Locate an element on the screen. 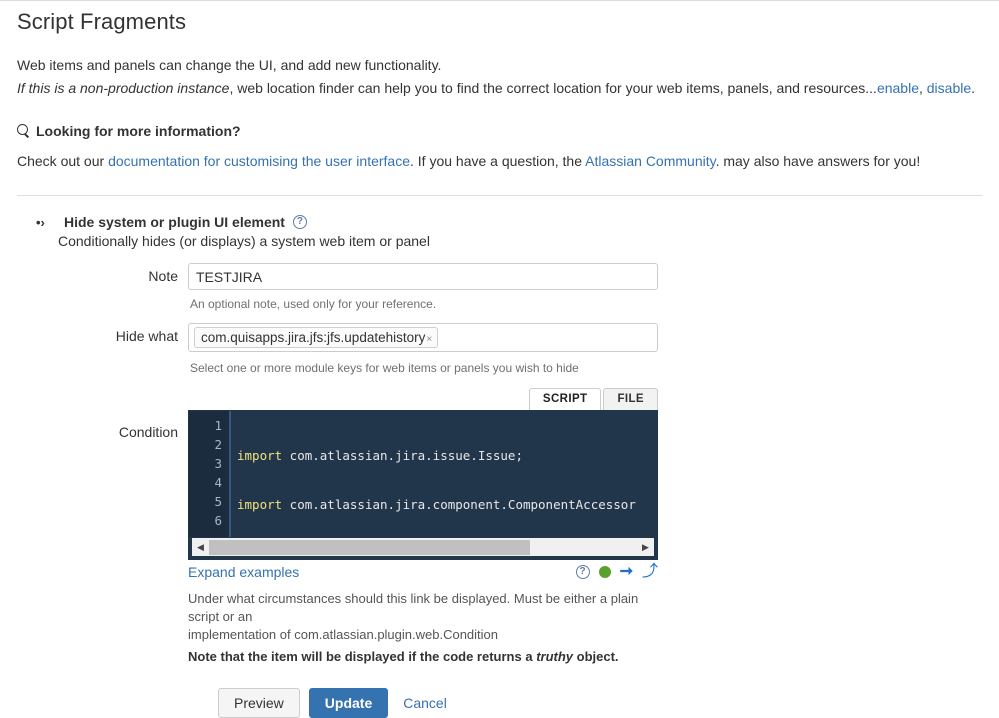  examples-bar: Expand examples ? ➞ ⤴ is located at coordinates (423, 572).